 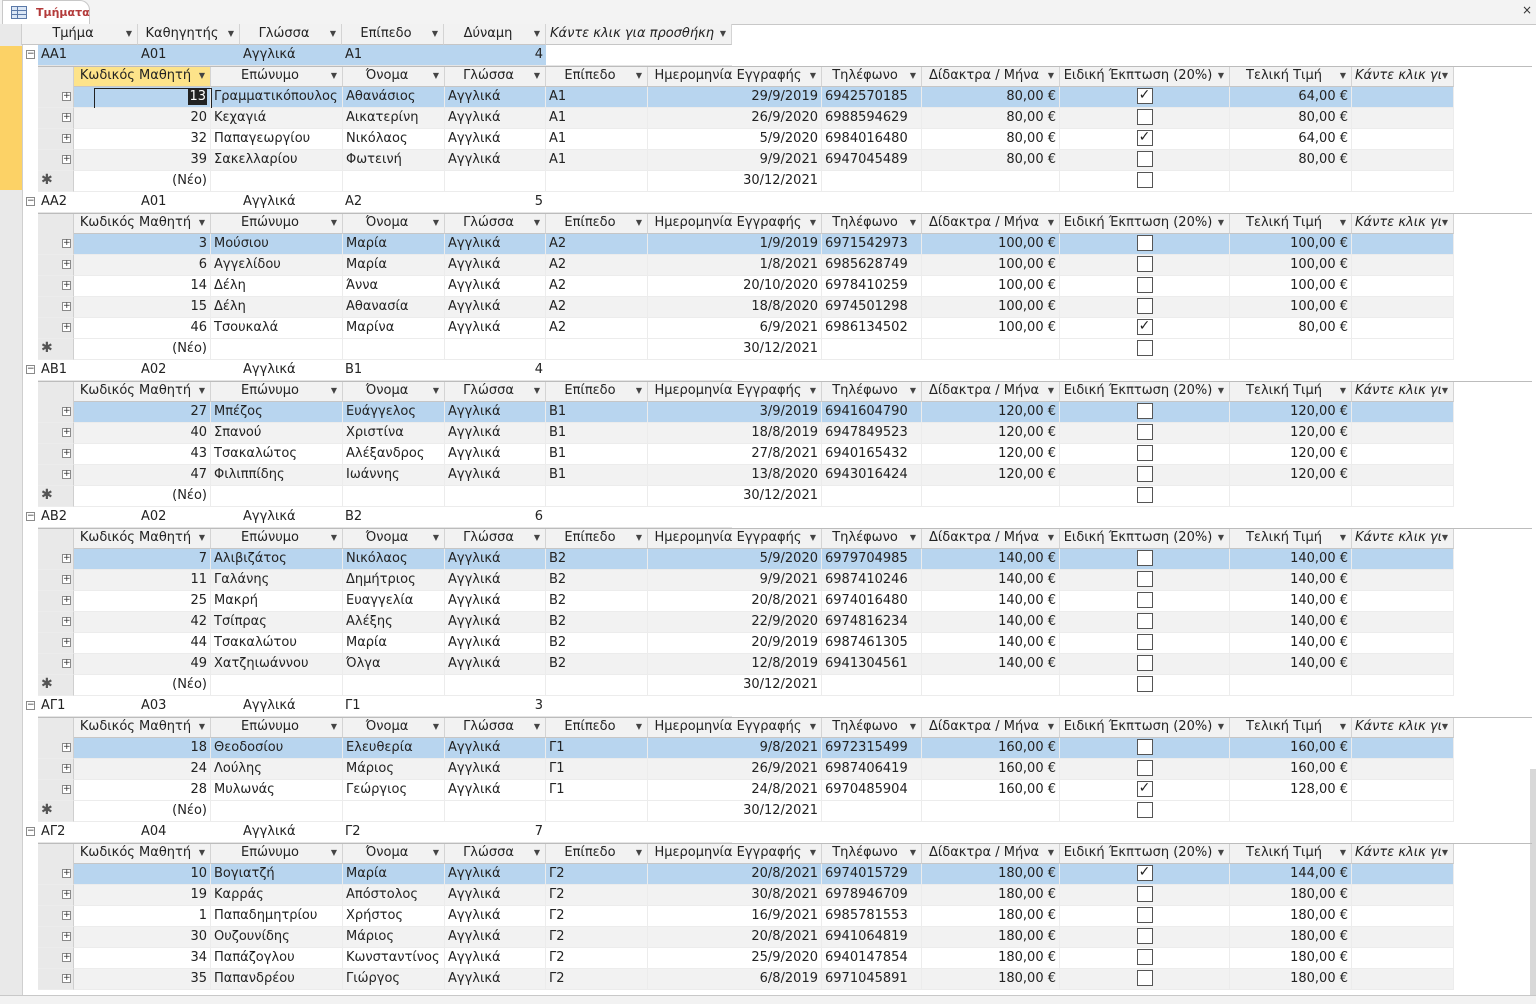 What do you see at coordinates (735, 97) in the screenshot?
I see `student-cell-date: 29/9/2019` at bounding box center [735, 97].